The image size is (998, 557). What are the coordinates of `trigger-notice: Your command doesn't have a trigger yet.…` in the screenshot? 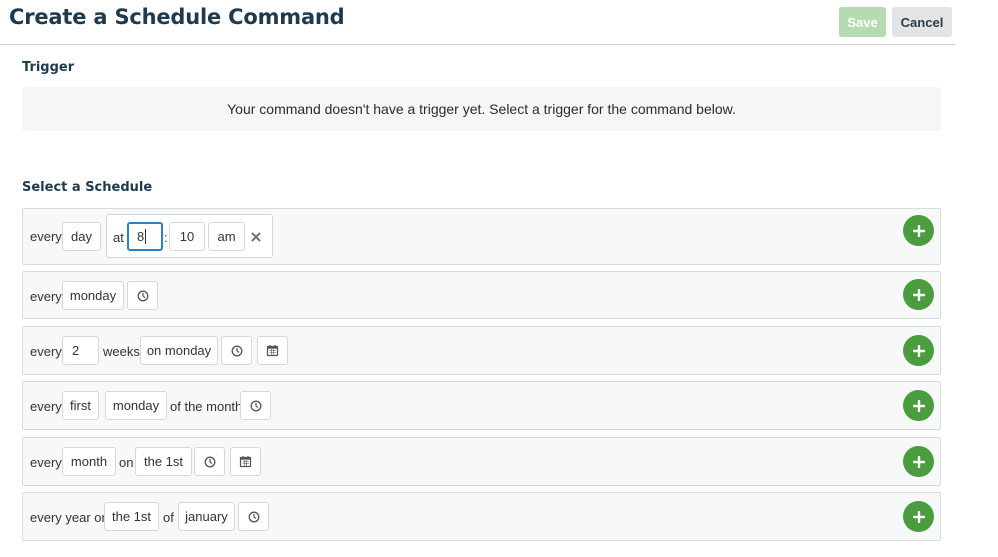 It's located at (481, 109).